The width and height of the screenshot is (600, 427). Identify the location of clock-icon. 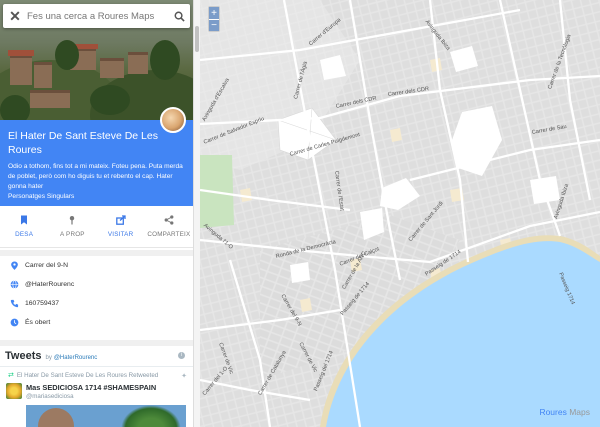
(14, 322).